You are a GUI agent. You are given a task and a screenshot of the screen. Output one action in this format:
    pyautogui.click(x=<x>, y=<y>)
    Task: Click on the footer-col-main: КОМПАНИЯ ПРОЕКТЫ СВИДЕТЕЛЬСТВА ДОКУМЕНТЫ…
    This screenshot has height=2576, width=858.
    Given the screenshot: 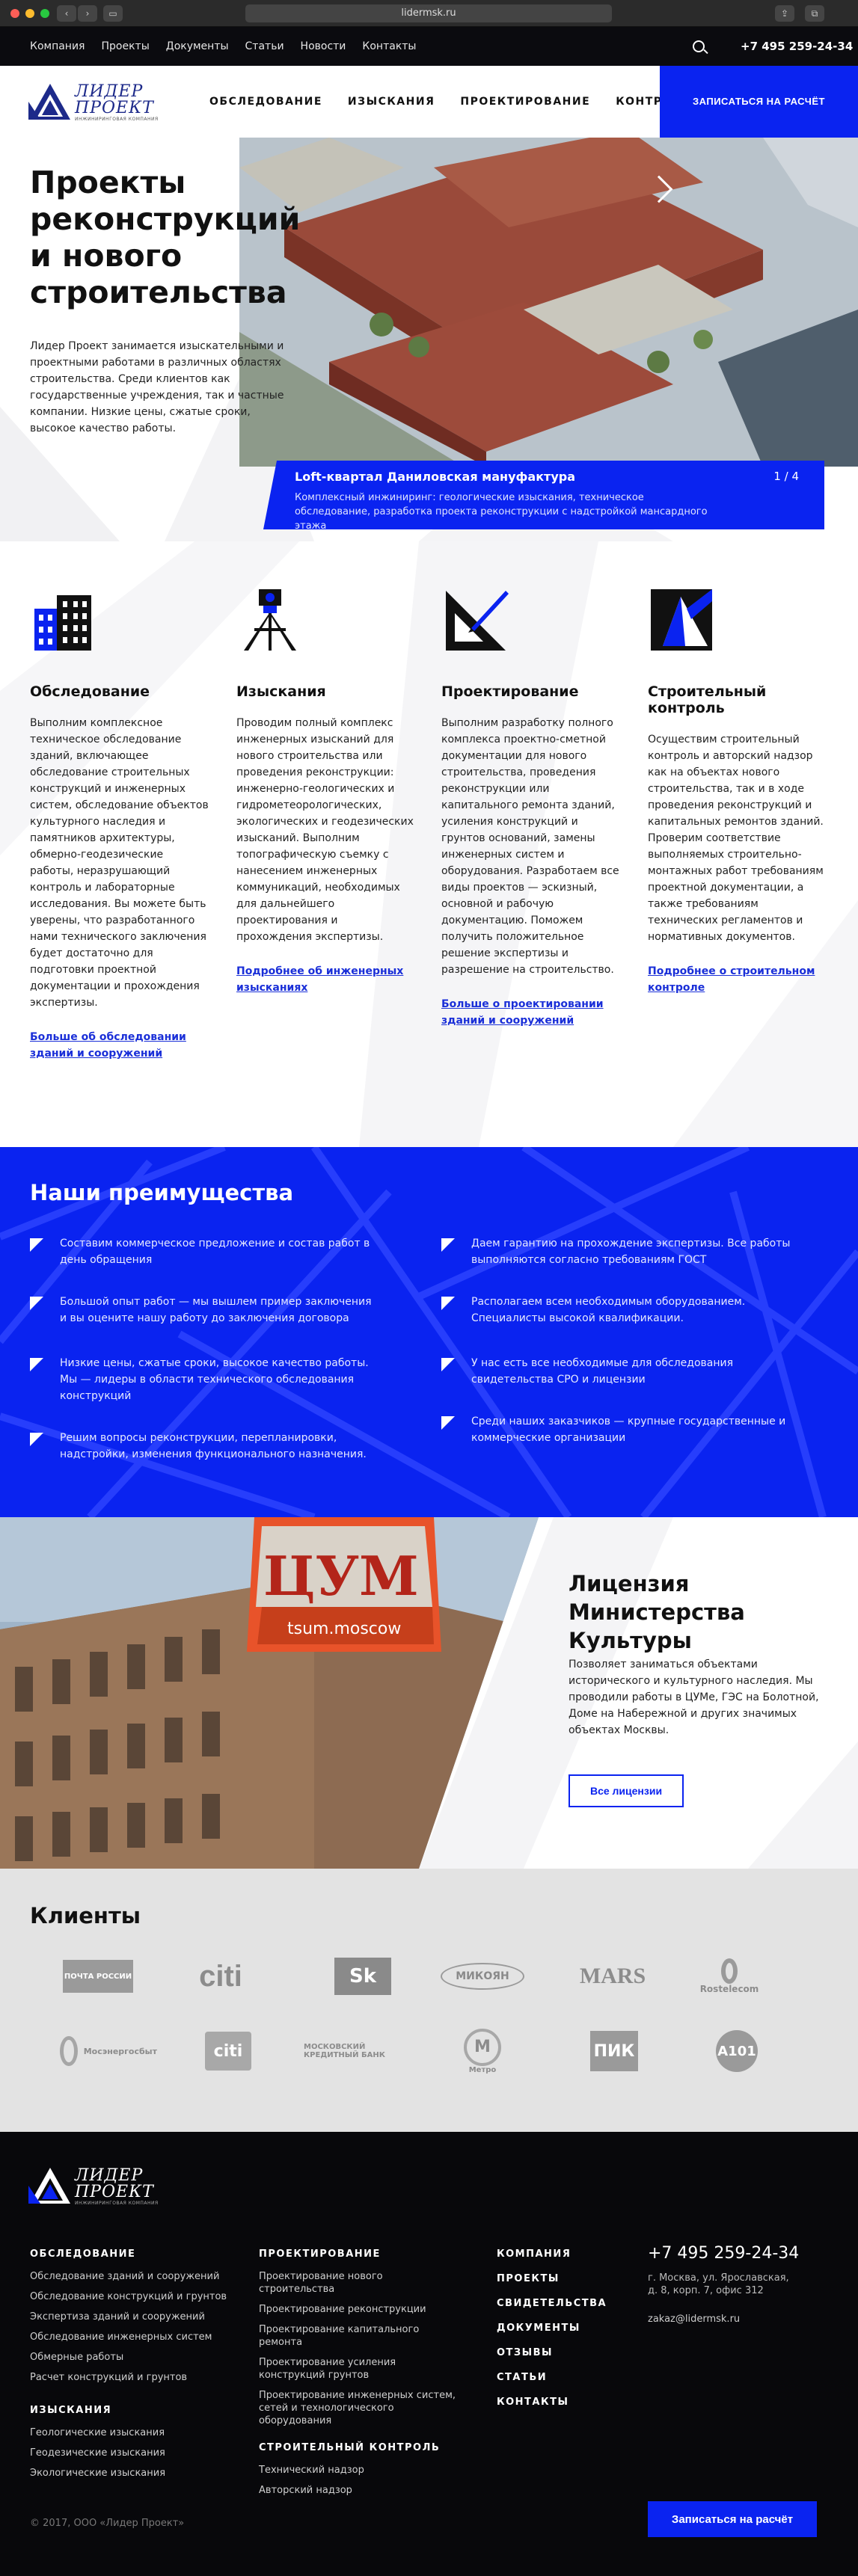 What is the action you would take?
    pyautogui.click(x=564, y=2334)
    